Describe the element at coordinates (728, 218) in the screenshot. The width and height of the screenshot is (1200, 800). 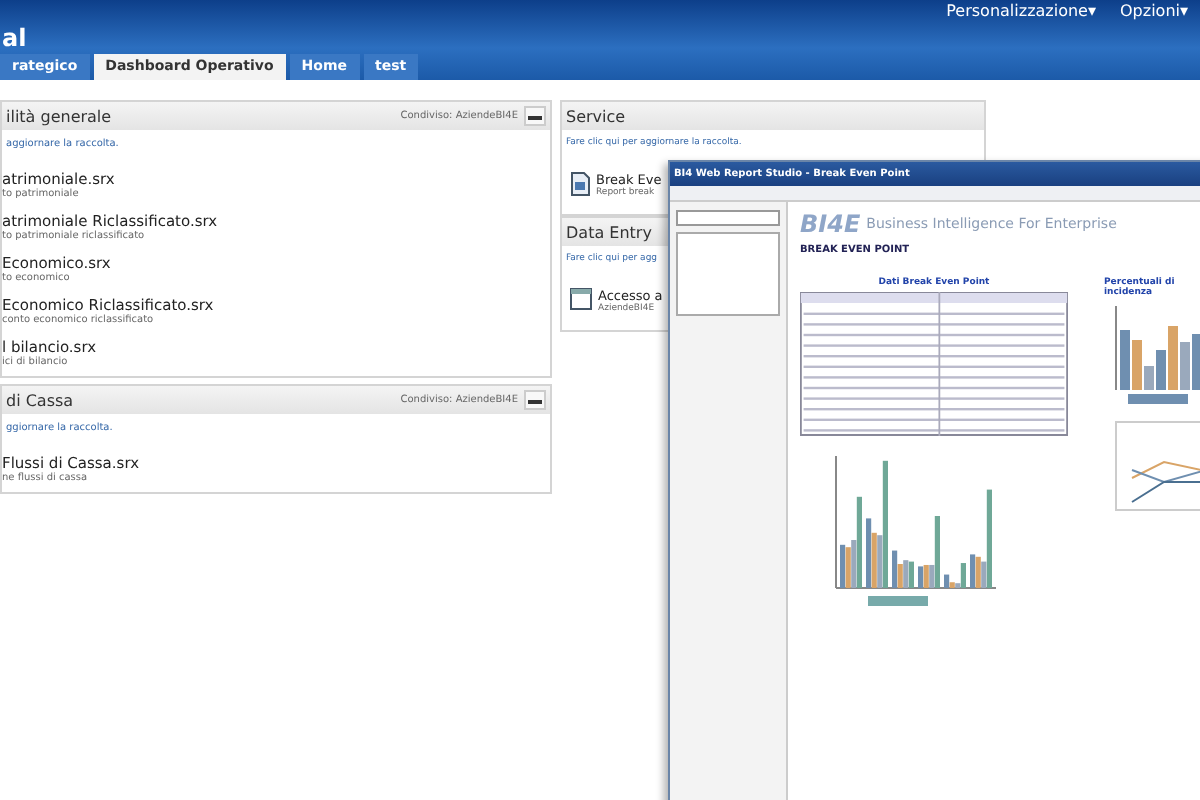
I see `report-dropdown` at that location.